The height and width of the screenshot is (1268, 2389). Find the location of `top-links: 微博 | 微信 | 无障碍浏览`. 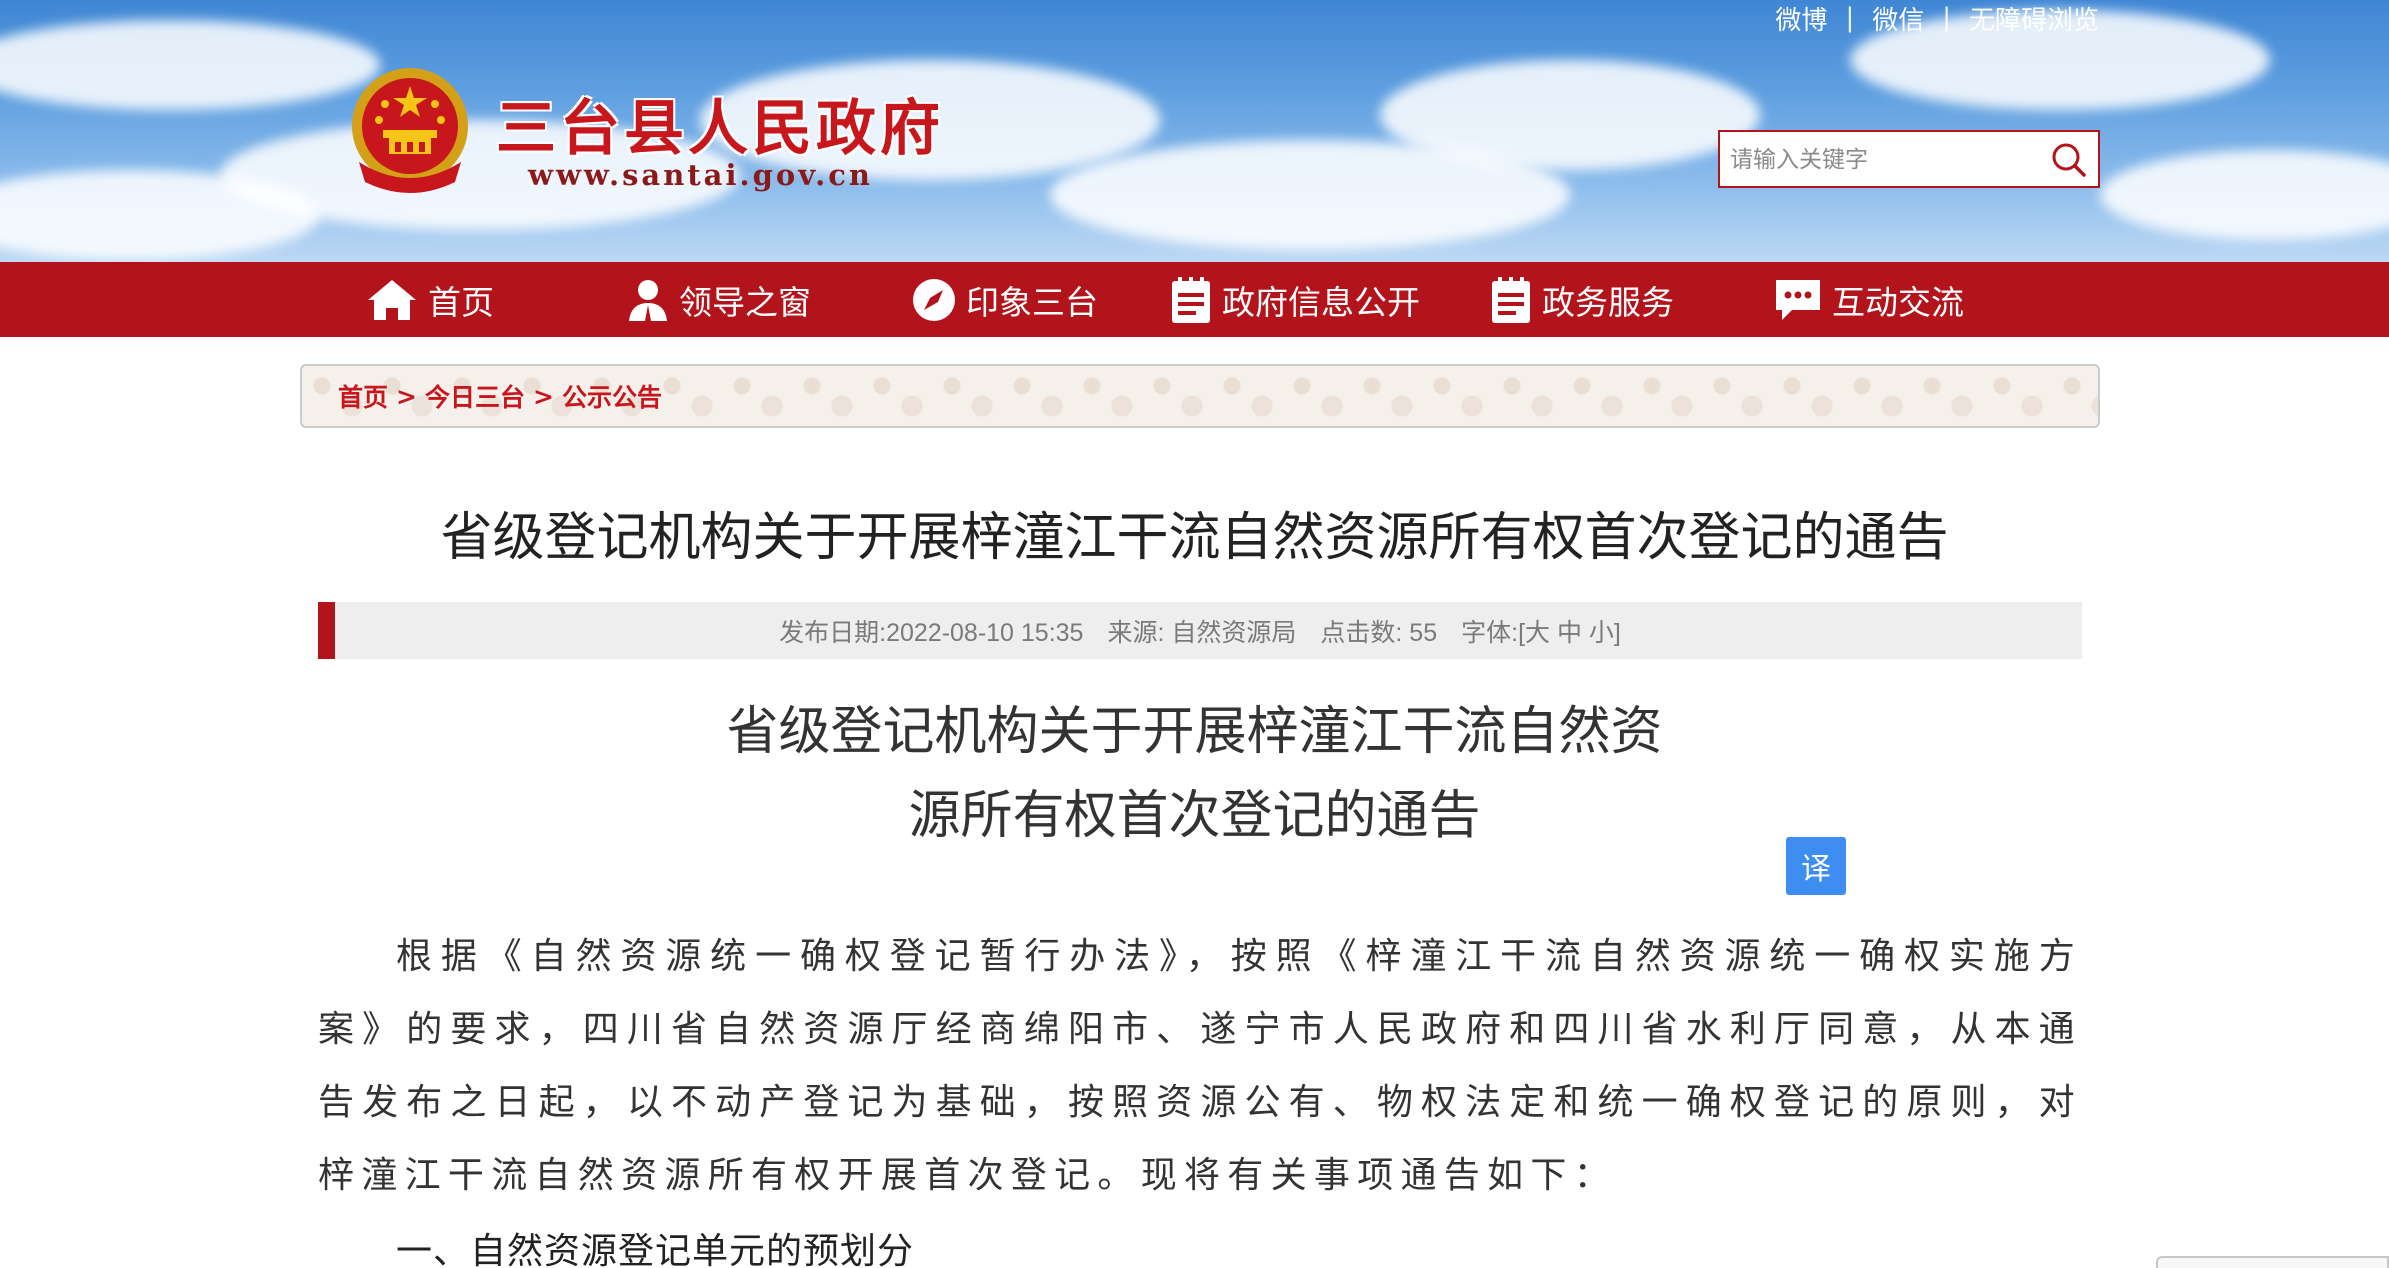

top-links: 微博 | 微信 | 无障碍浏览 is located at coordinates (1937, 18).